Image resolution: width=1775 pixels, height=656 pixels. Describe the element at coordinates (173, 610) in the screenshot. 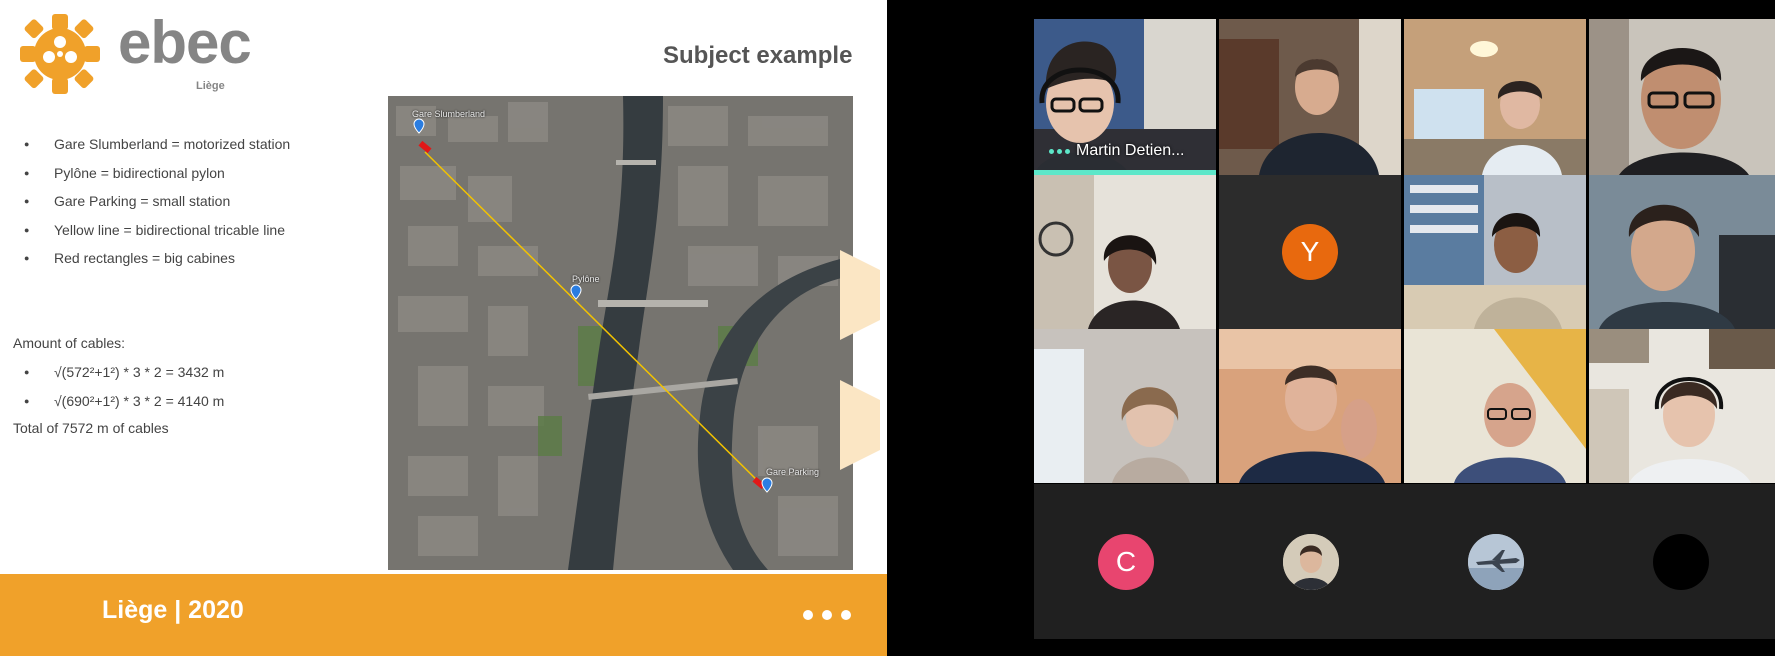

I see `footer-text: Liège | 2020` at that location.